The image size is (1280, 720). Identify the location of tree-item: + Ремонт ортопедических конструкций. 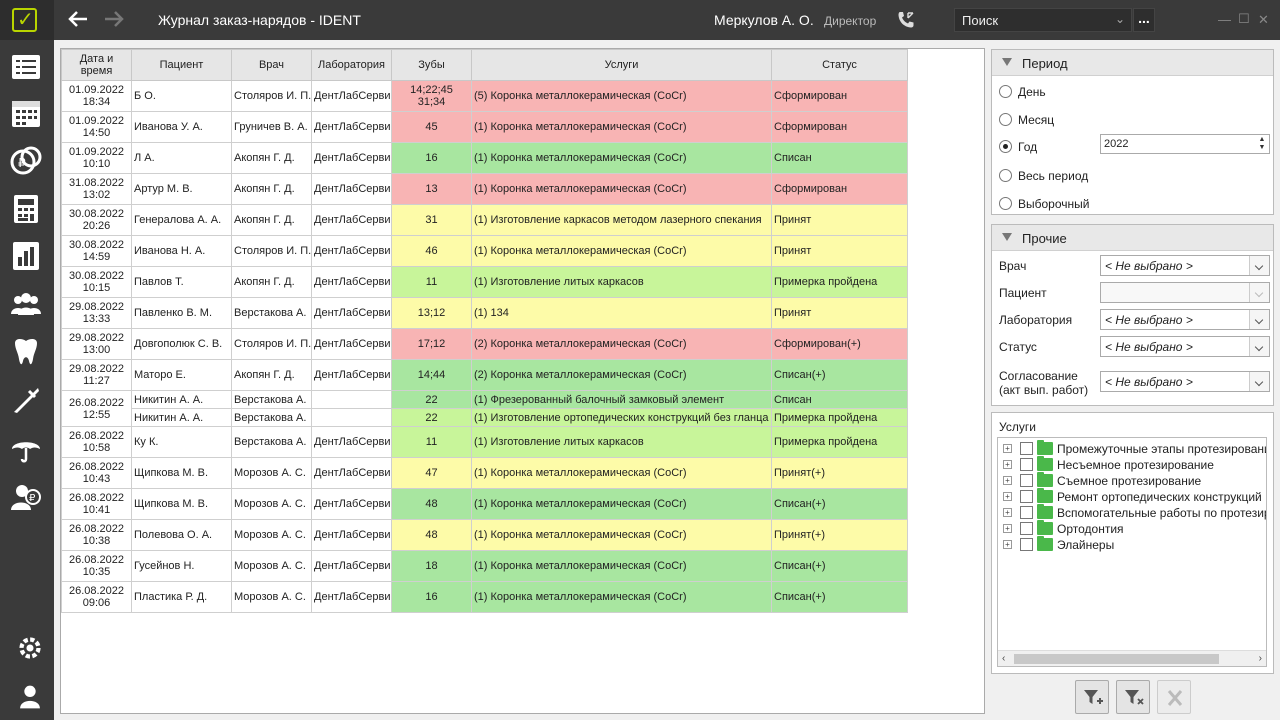
(1132, 496).